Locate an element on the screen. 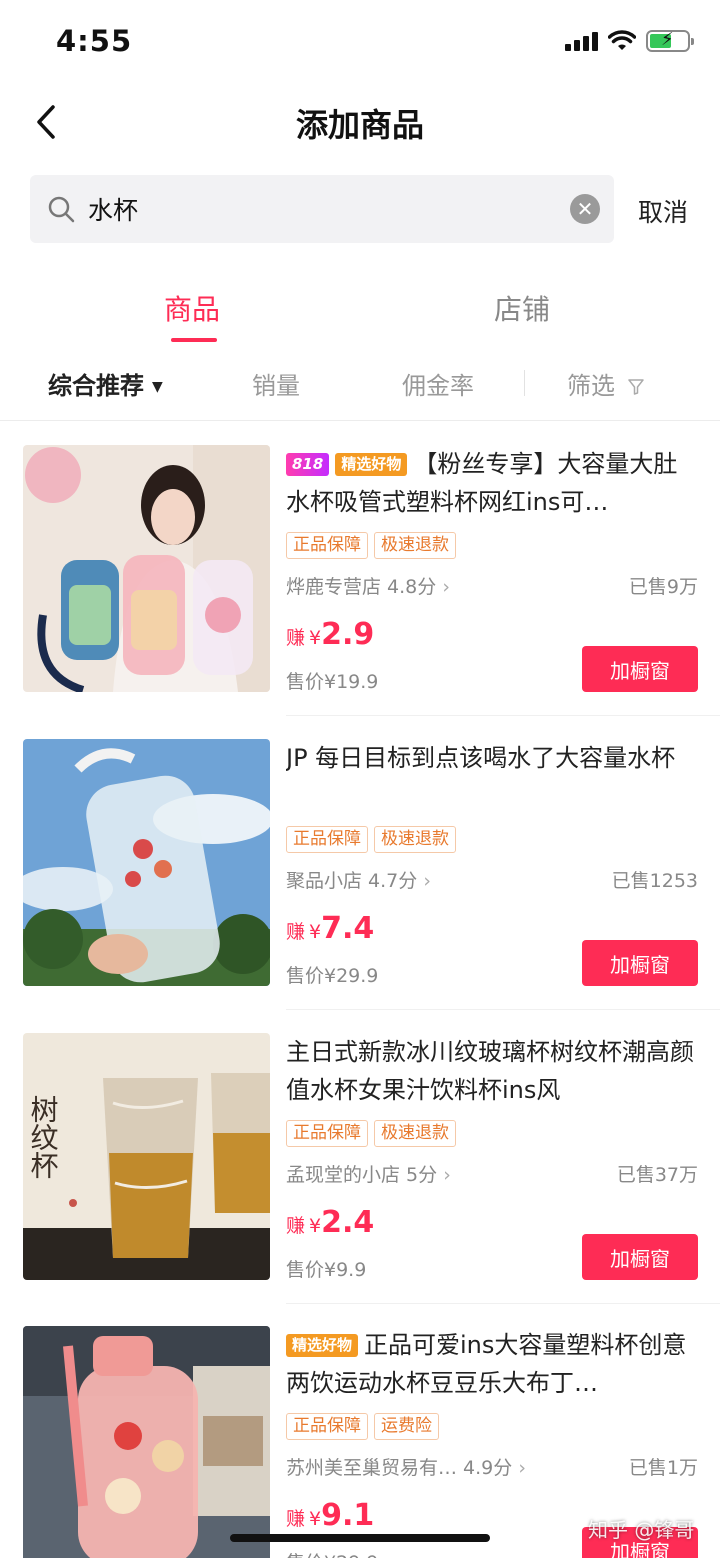  badge-row: 正品保障 极速退款 is located at coordinates (374, 1133).